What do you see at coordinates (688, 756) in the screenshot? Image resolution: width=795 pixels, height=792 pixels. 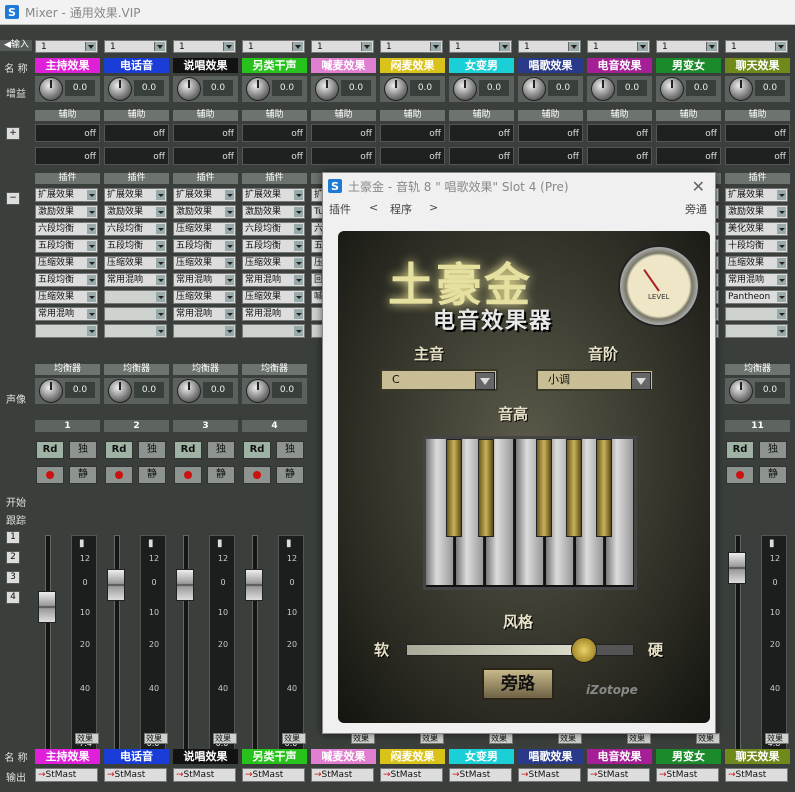 I see `channel-name-bottom: 男变女` at bounding box center [688, 756].